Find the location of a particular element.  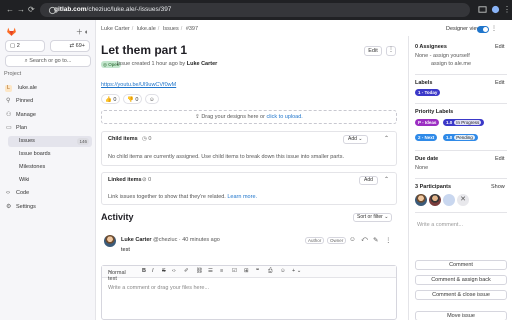

extensions-icon is located at coordinates (482, 9).